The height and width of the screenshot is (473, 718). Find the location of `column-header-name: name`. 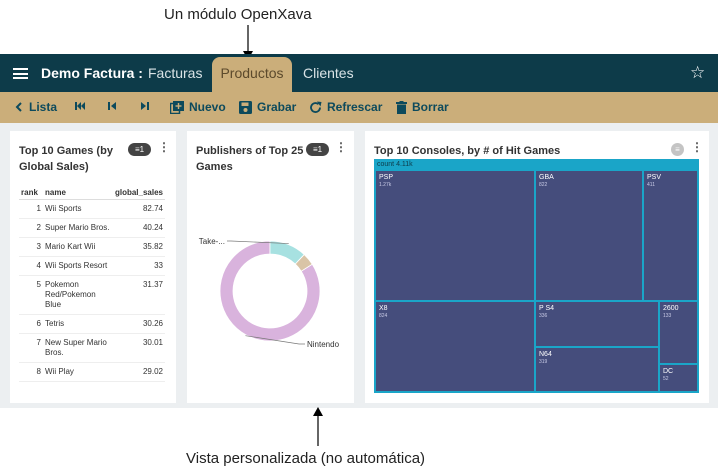

column-header-name: name is located at coordinates (78, 193).